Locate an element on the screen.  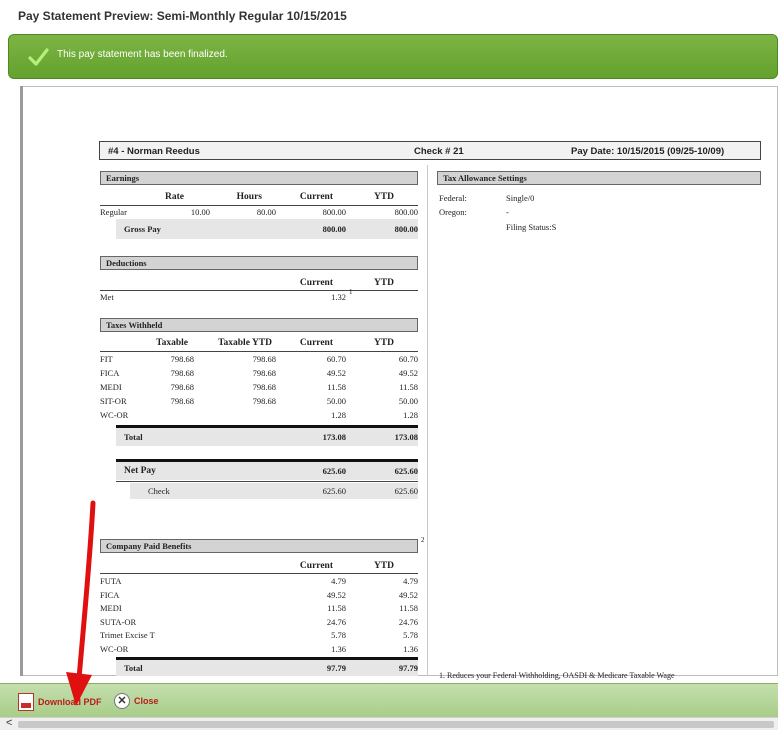
tax-row-label: SIT-OR is located at coordinates (113, 401).